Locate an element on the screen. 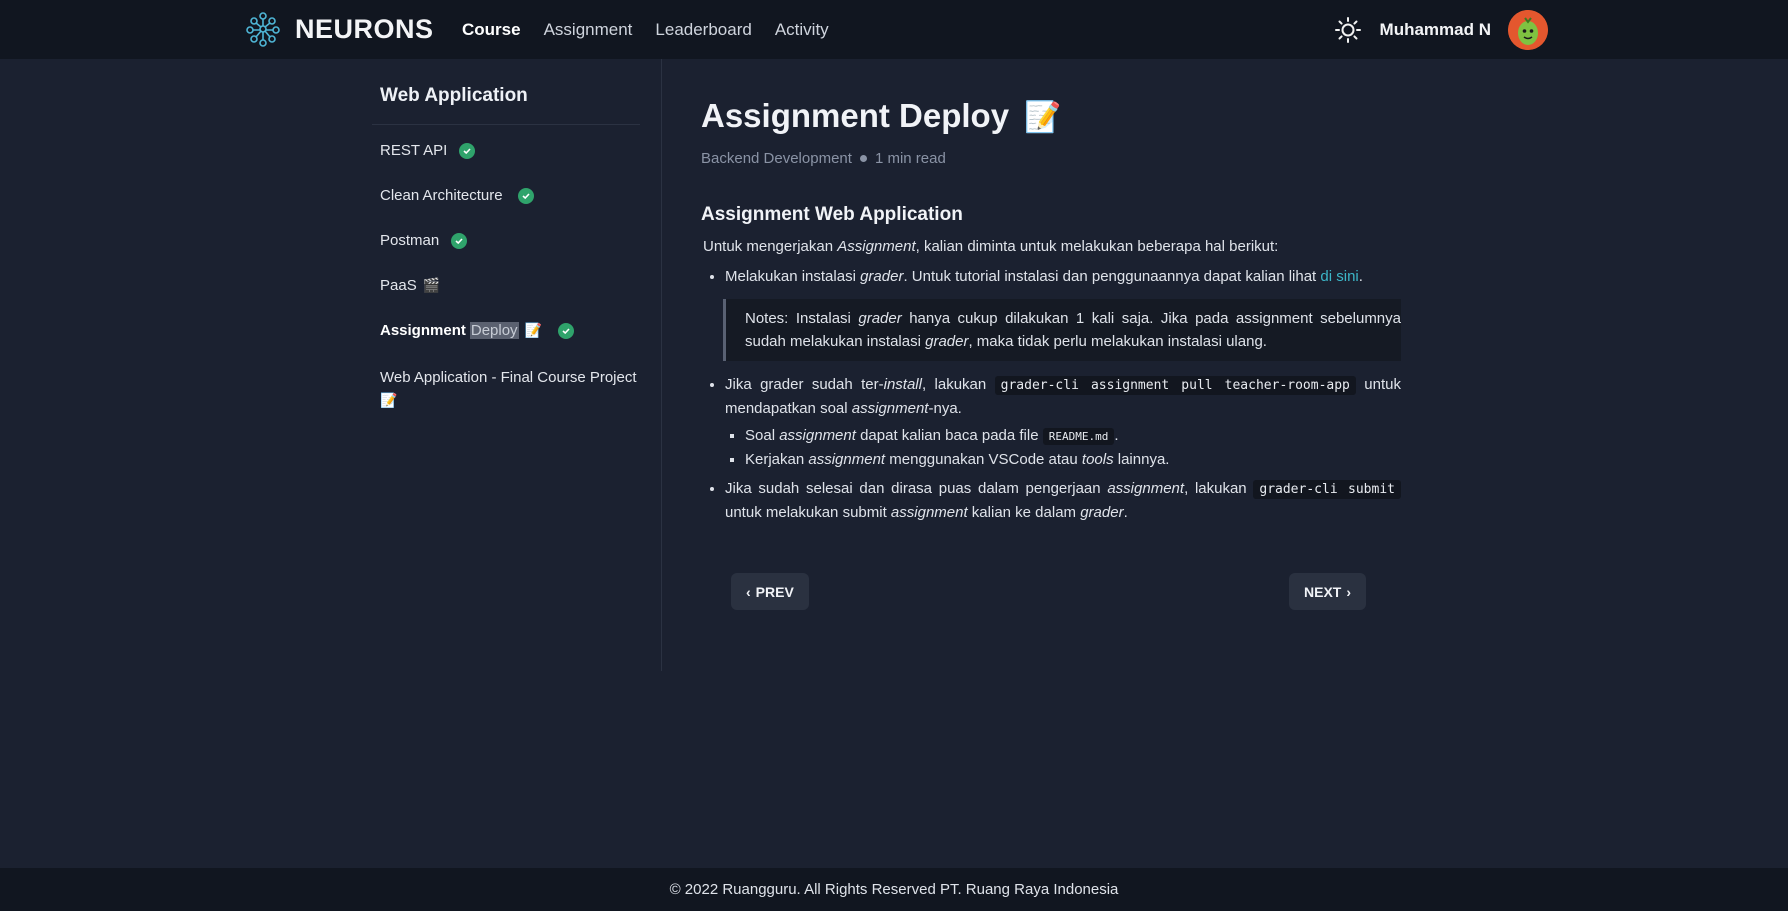 This screenshot has height=911, width=1788. sidebar-item-rest-api: REST API is located at coordinates (428, 150).